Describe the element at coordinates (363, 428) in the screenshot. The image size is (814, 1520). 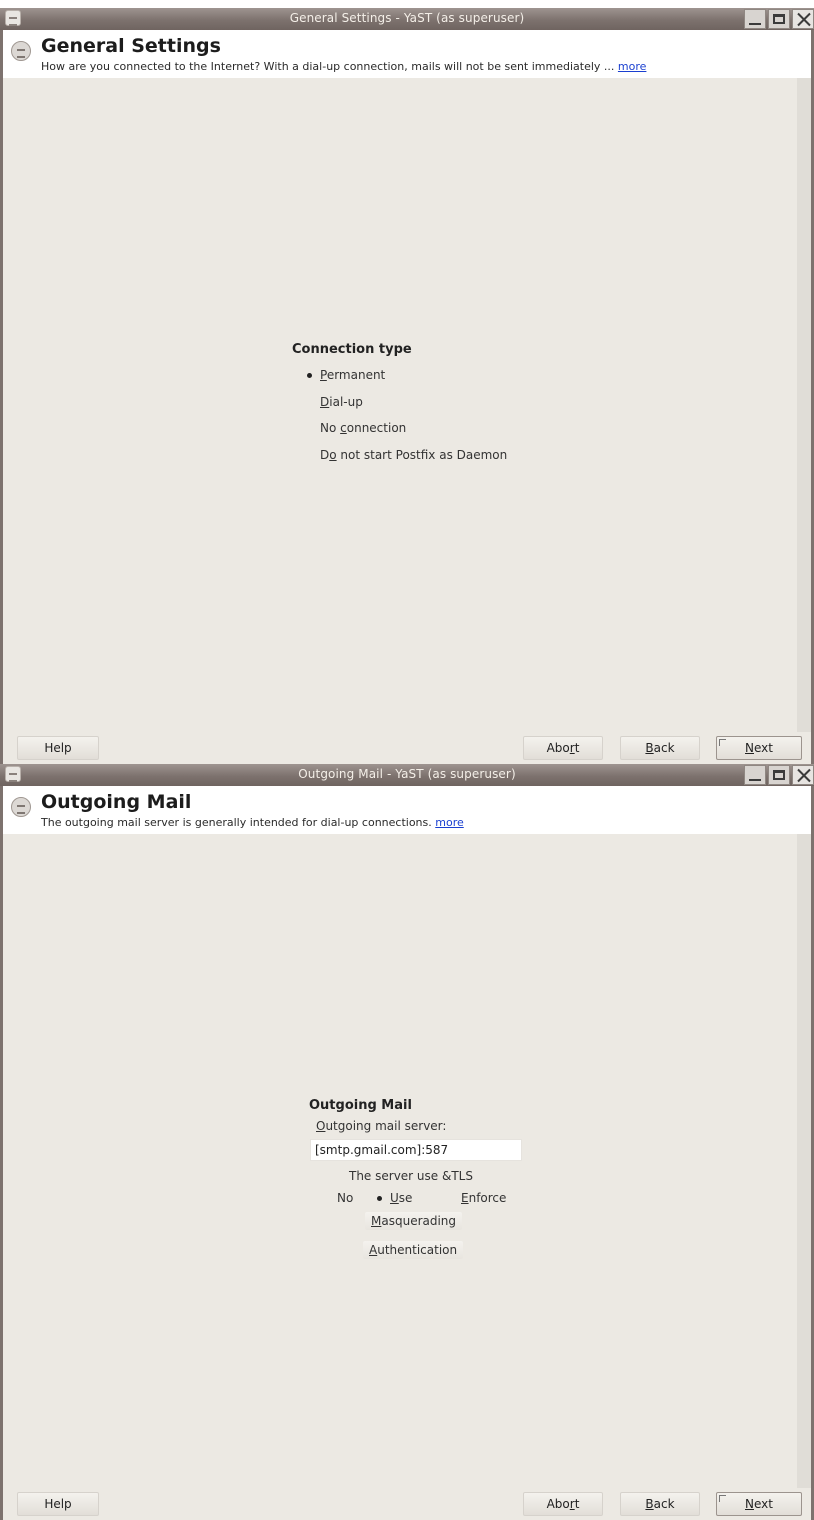
I see `radio-no-connection-label: No connection` at that location.